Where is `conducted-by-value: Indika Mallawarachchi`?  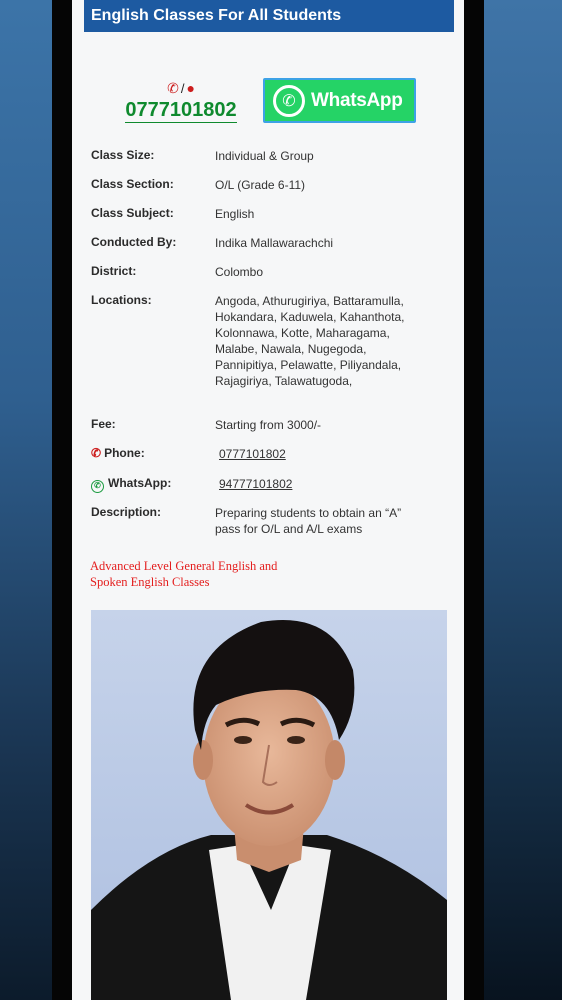
conducted-by-value: Indika Mallawarachchi is located at coordinates (274, 243).